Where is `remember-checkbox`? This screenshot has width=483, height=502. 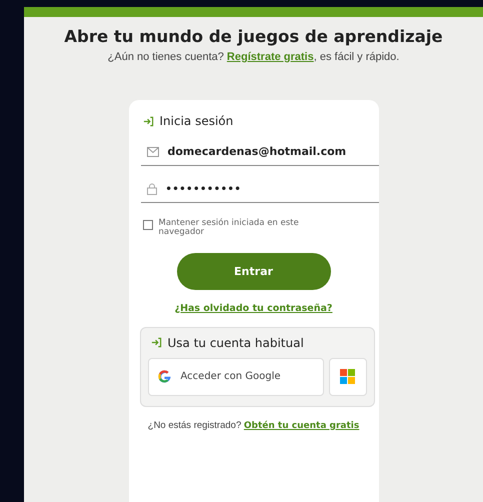 remember-checkbox is located at coordinates (147, 225).